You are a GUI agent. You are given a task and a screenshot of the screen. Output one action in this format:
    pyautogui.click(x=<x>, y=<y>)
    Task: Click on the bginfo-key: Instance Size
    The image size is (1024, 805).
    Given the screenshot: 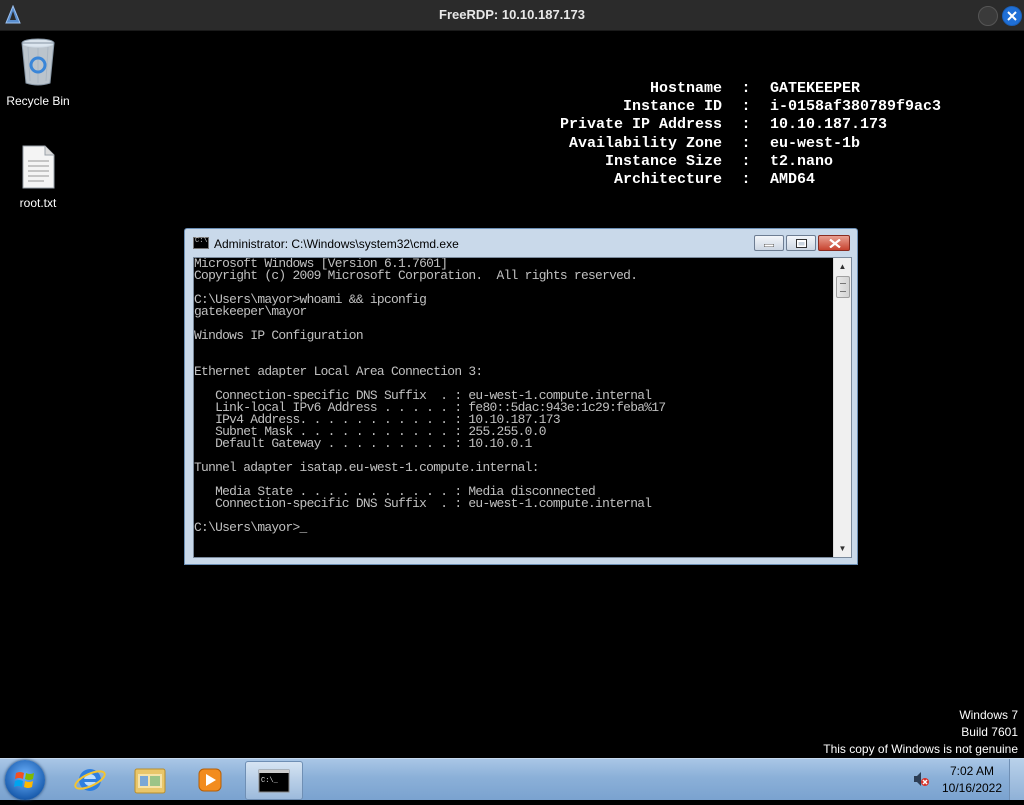 What is the action you would take?
    pyautogui.click(x=663, y=161)
    